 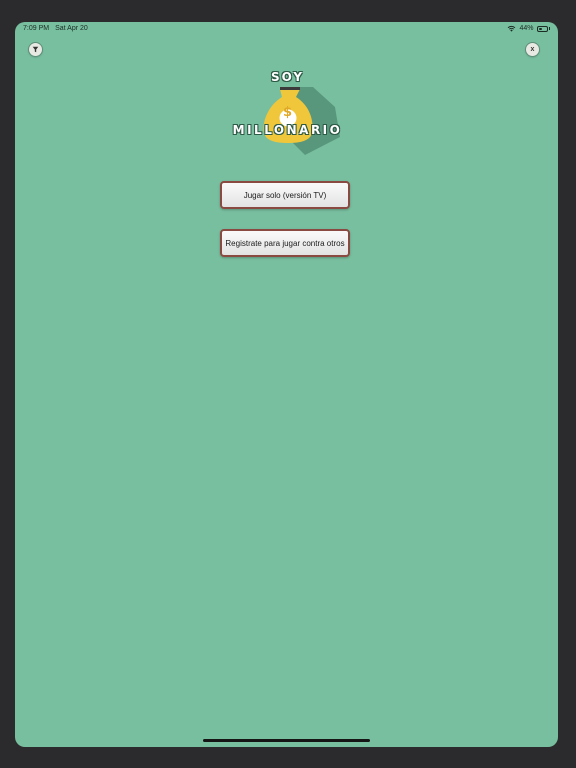 I want to click on close-button: x, so click(x=532, y=49).